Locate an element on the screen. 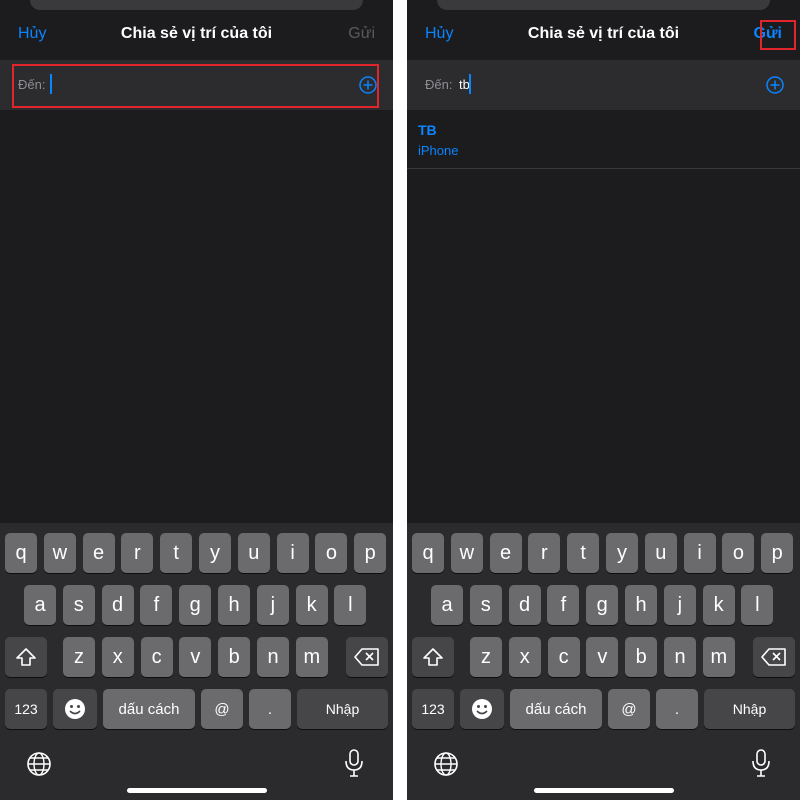 The width and height of the screenshot is (800, 800). contact-device: iPhone is located at coordinates (438, 150).